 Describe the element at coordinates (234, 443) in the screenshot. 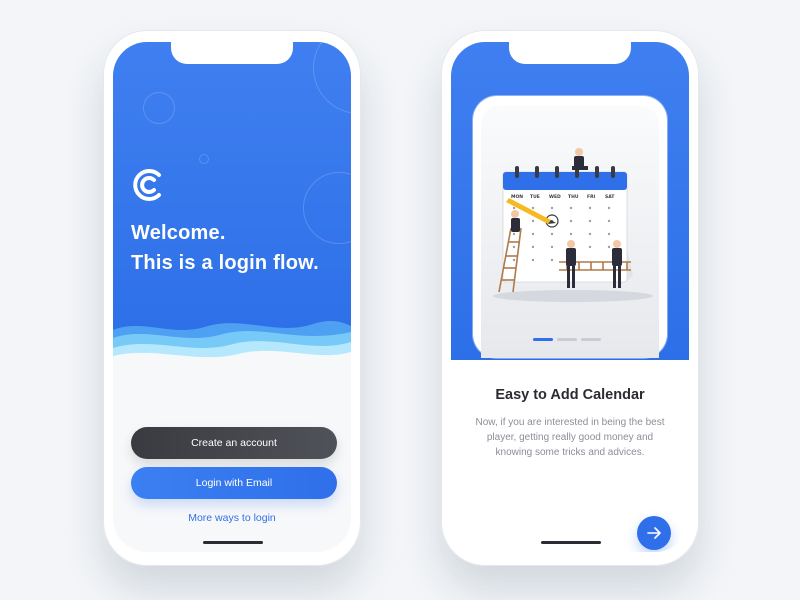

I see `create-account-button: Create an account` at that location.